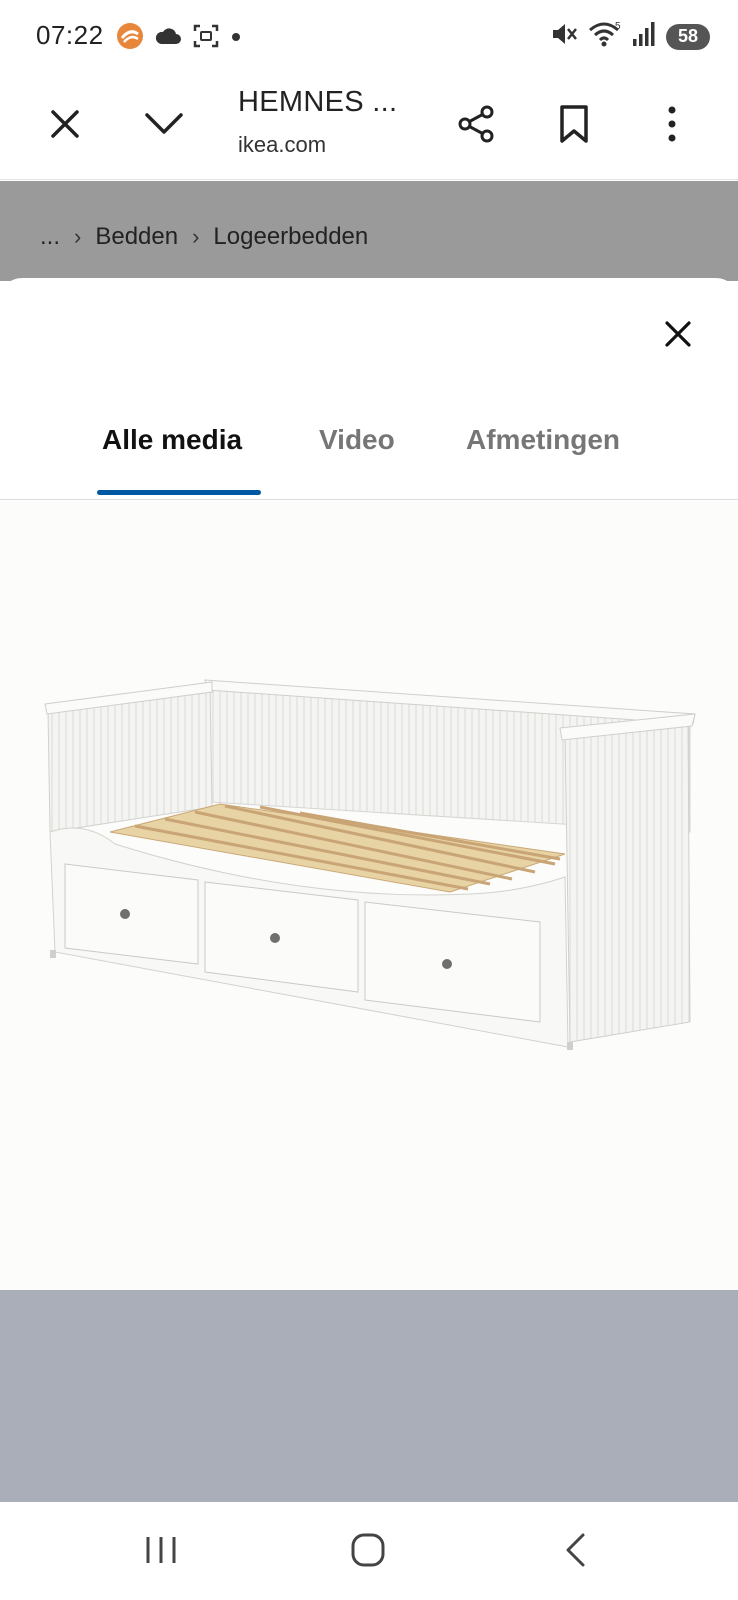  I want to click on status-bar: 07:22 5 58, so click(369, 36).